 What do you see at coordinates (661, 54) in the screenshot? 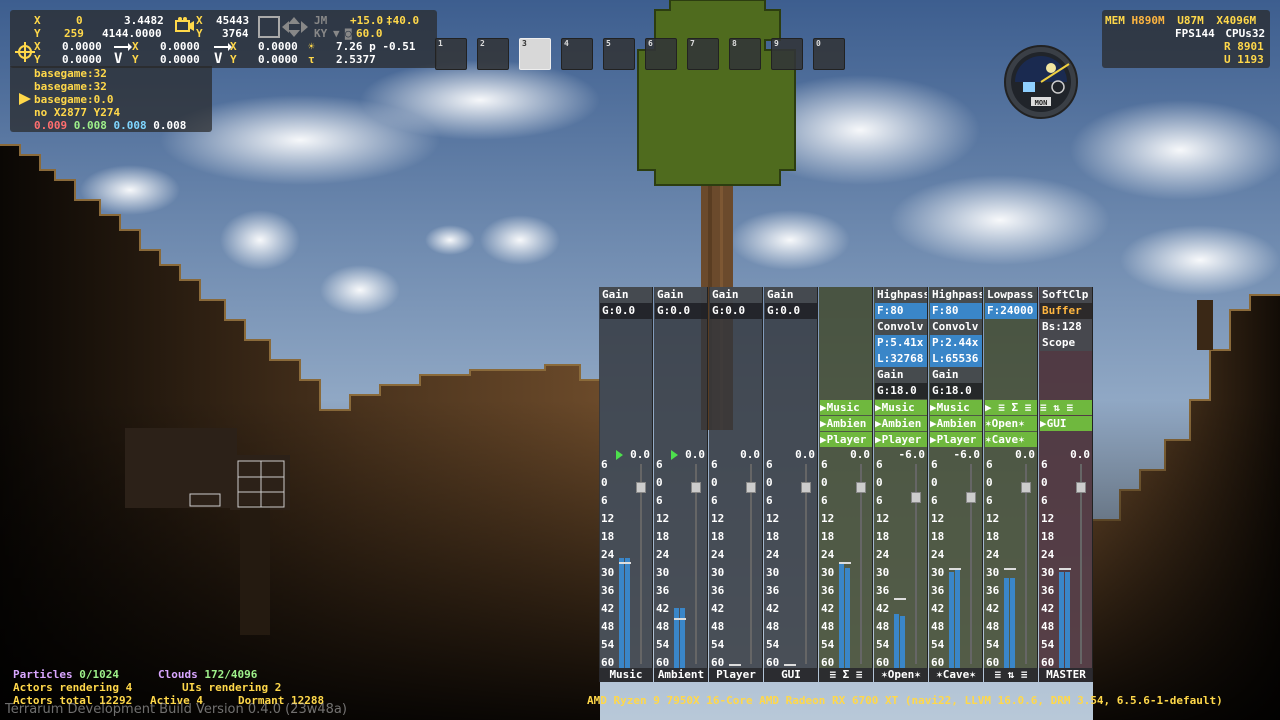
I see `quickslot-6: 6` at bounding box center [661, 54].